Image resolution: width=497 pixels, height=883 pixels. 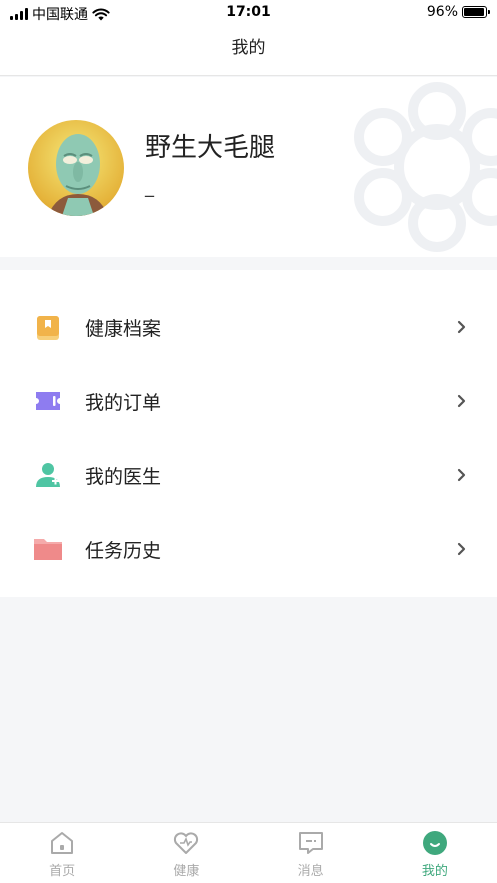 I want to click on tab-label-messages: 消息, so click(x=310, y=871).